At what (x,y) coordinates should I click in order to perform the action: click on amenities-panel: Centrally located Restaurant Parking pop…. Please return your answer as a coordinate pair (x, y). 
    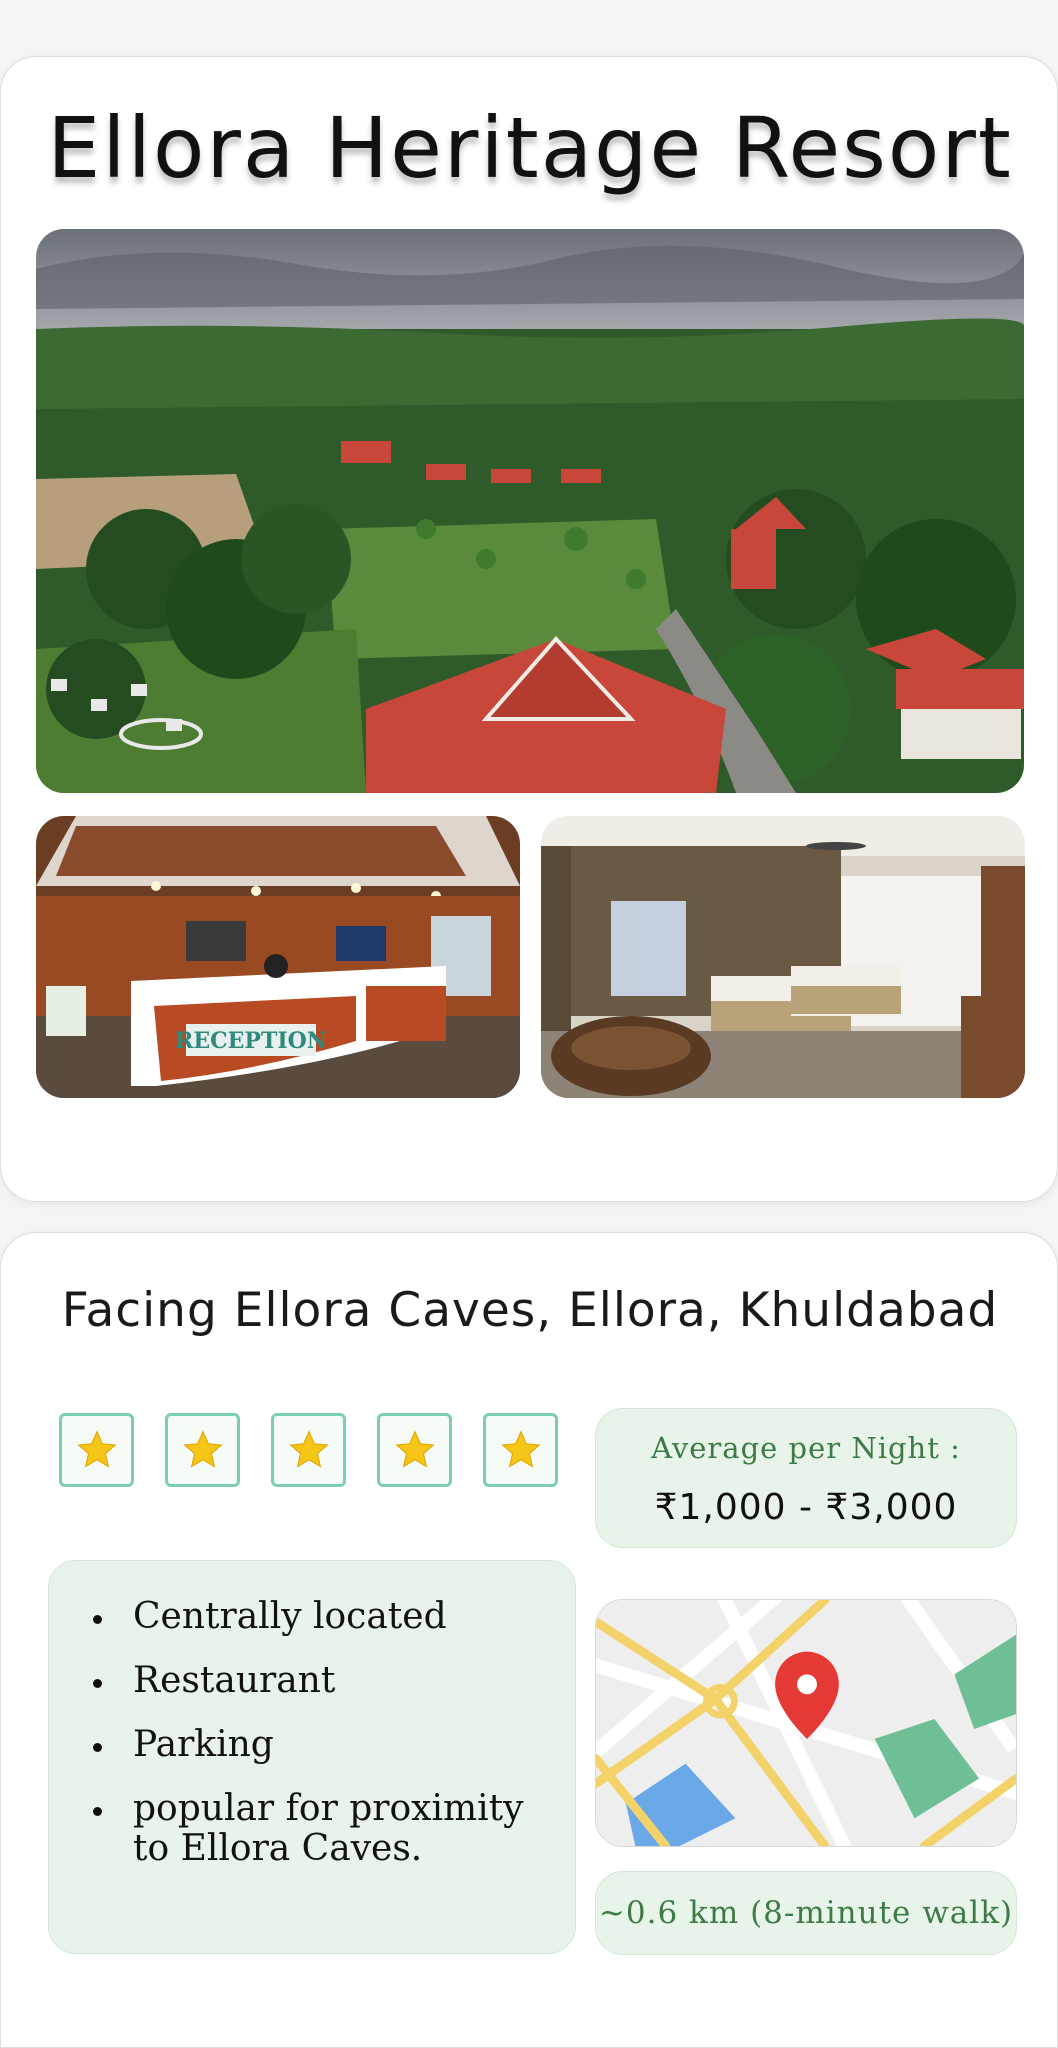
    Looking at the image, I should click on (312, 1757).